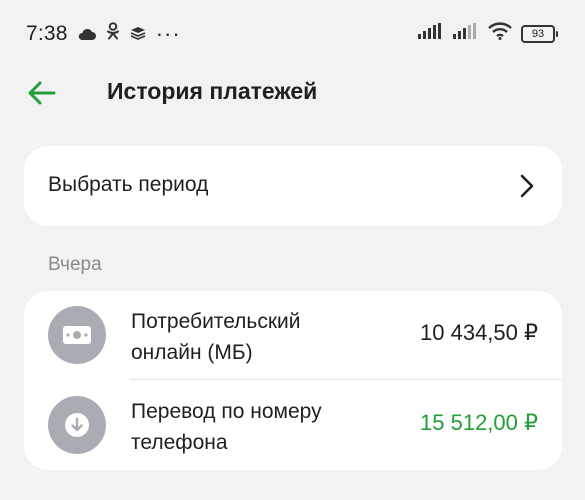 This screenshot has height=500, width=585. Describe the element at coordinates (168, 33) in the screenshot. I see `more-ellipsis: ···` at that location.